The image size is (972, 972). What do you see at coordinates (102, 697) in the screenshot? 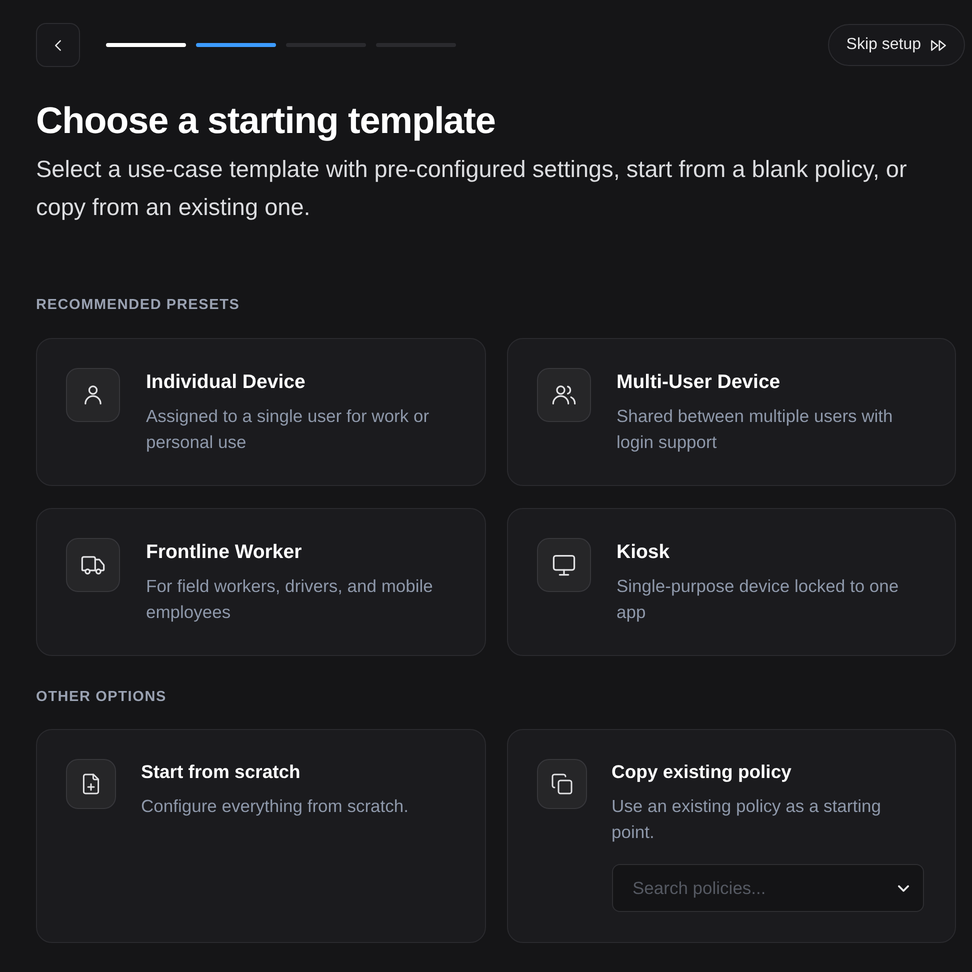
I see `section-heading: OTHER OPTIONS` at bounding box center [102, 697].